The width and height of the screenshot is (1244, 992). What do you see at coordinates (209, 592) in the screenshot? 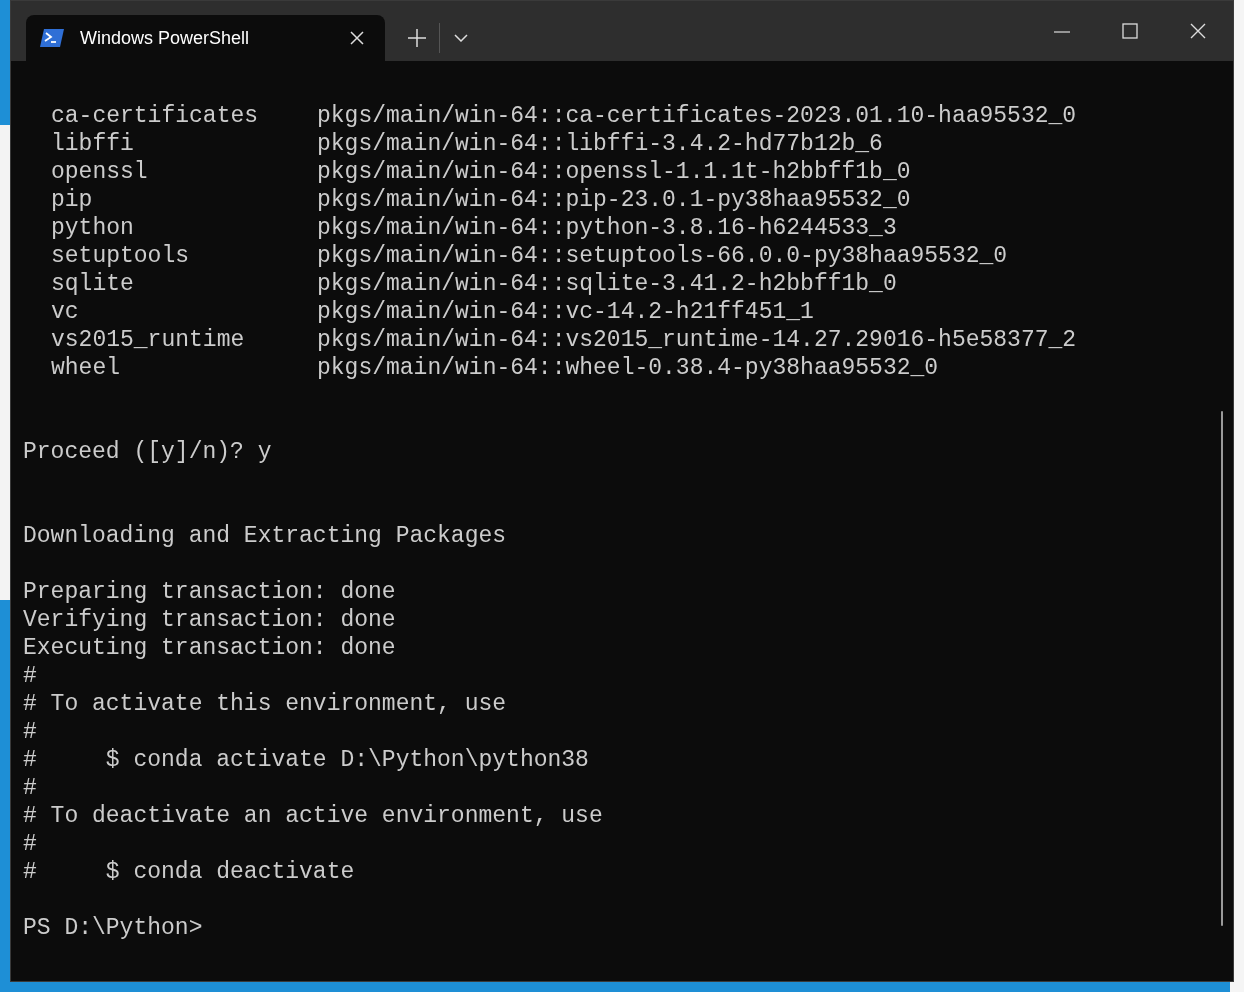
I see `terminal-line: Preparing transaction: done` at bounding box center [209, 592].